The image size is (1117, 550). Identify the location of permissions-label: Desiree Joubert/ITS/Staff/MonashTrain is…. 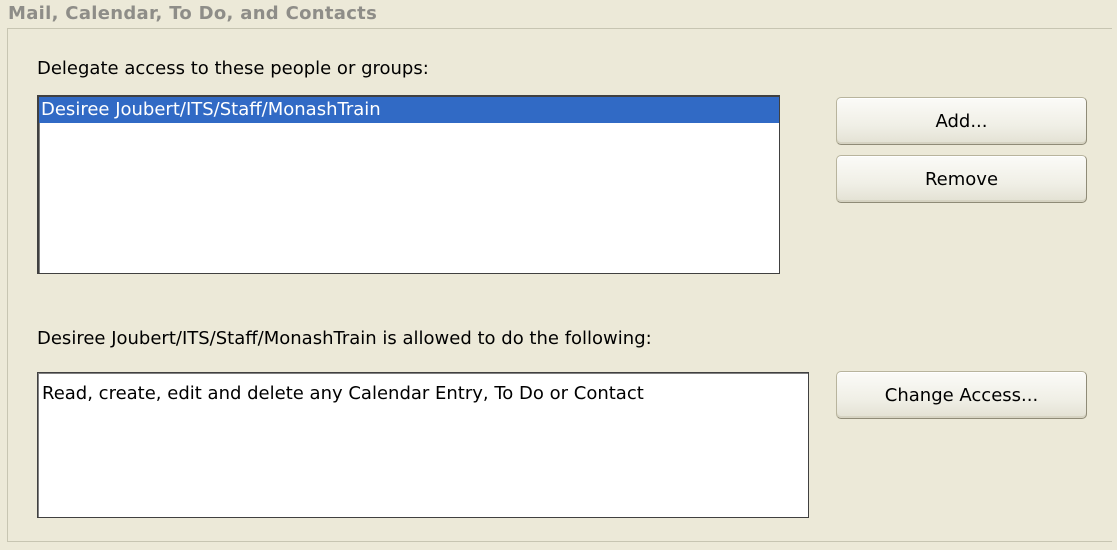
(344, 338).